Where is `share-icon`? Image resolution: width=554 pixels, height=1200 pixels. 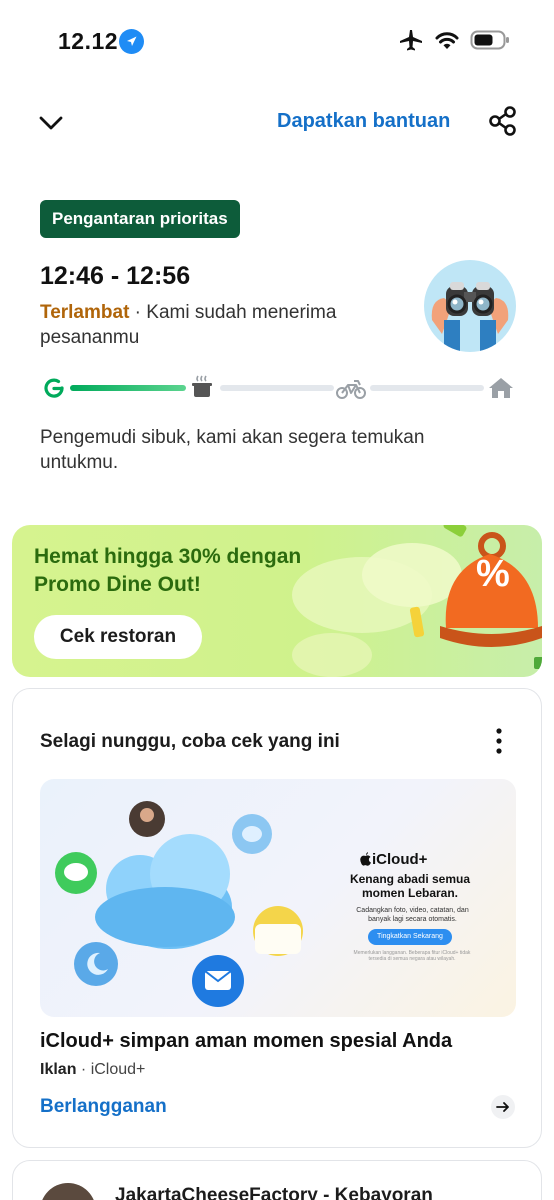
share-icon is located at coordinates (503, 121).